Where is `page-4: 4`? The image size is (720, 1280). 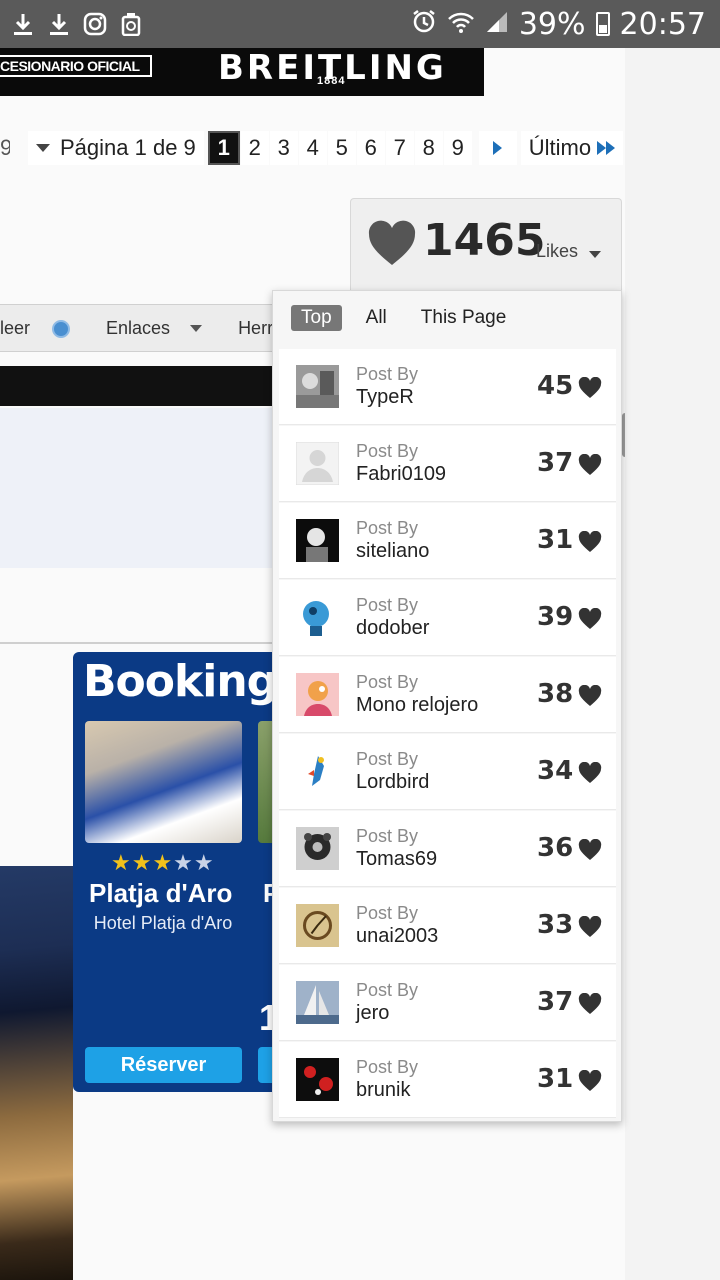 page-4: 4 is located at coordinates (312, 148).